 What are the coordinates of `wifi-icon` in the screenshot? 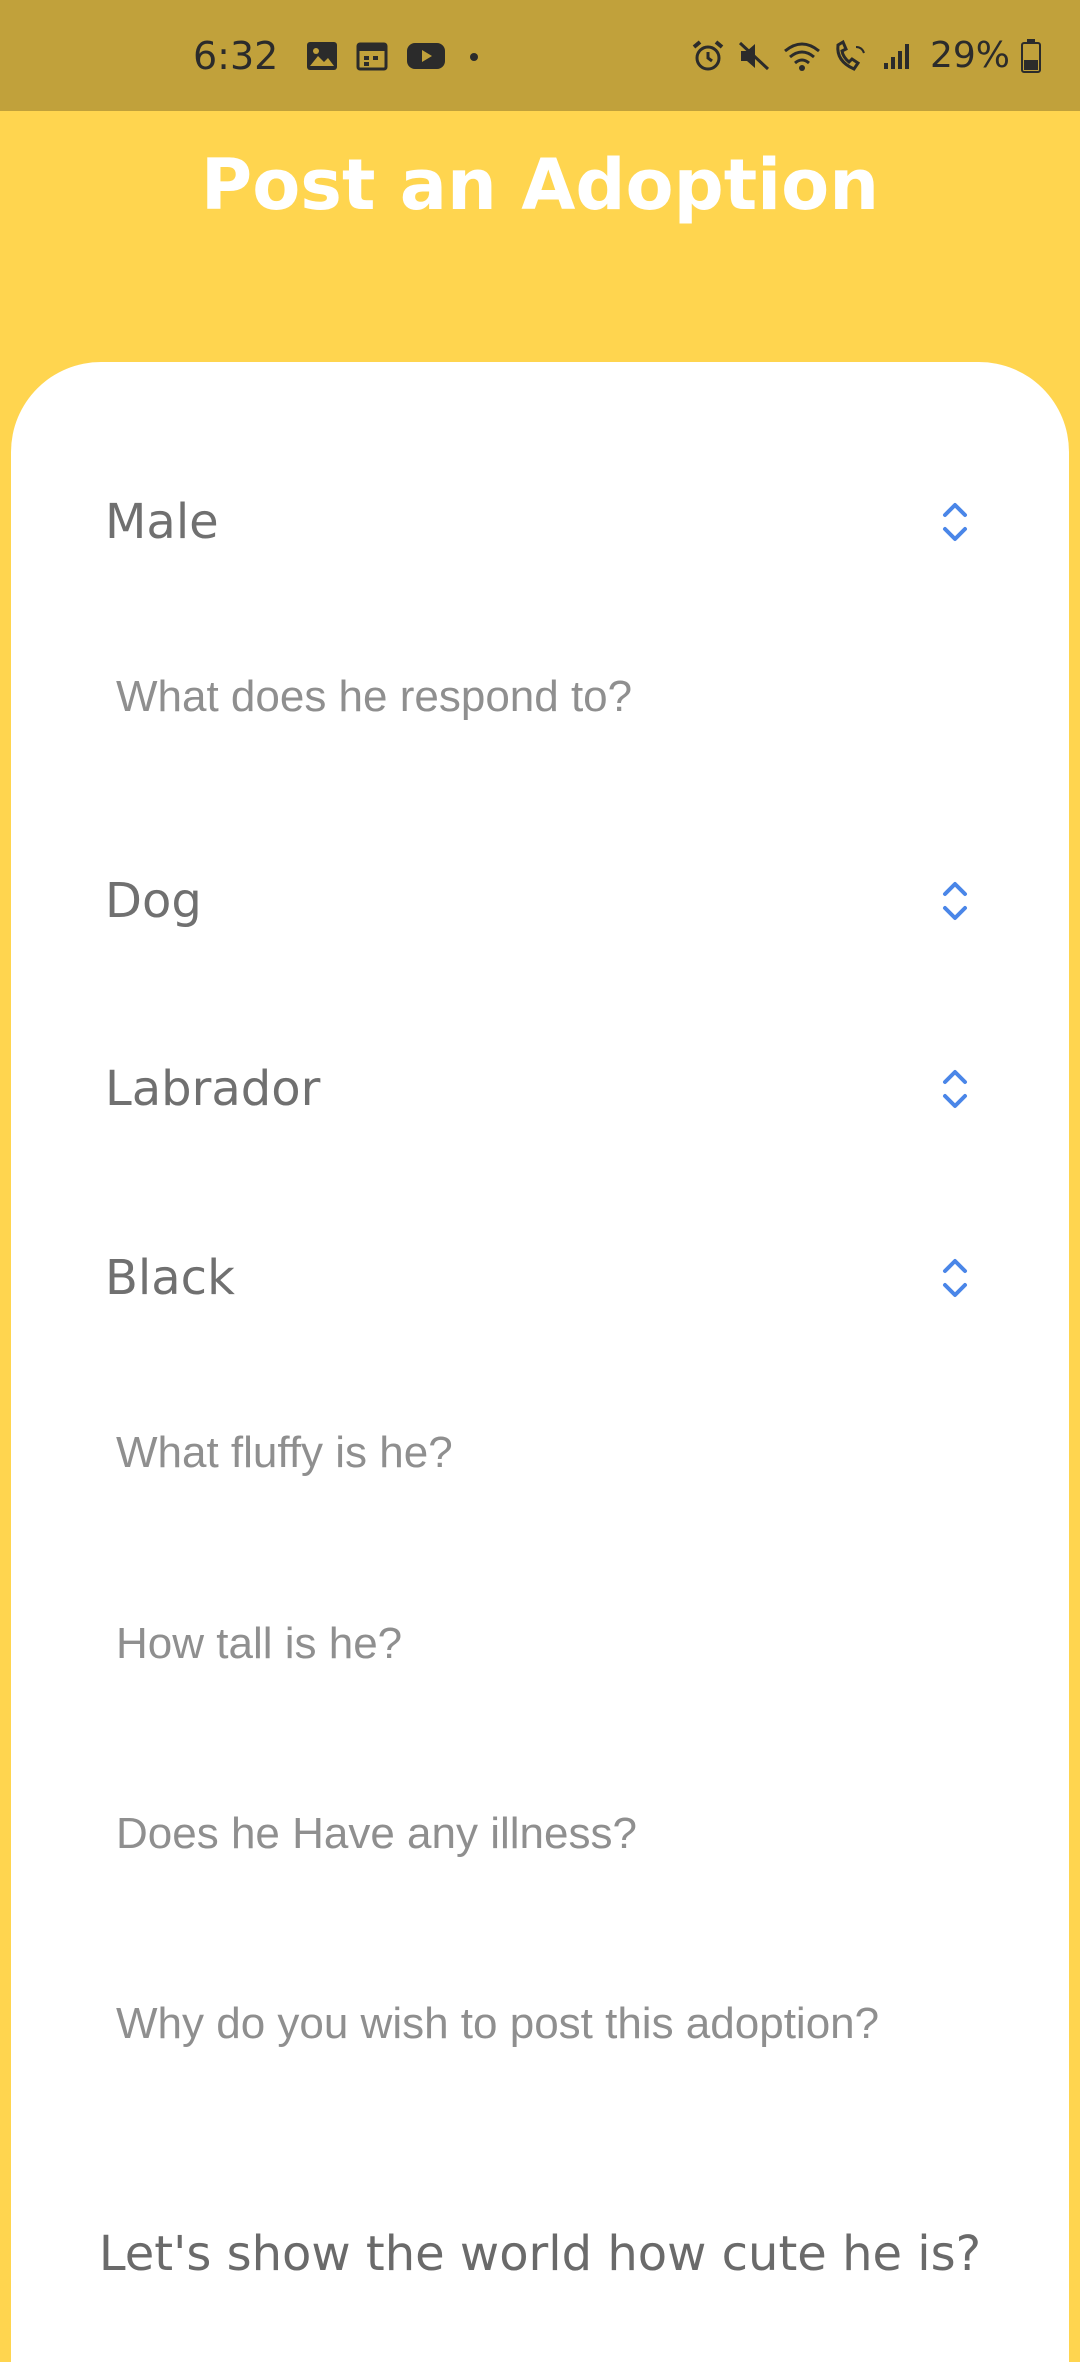 It's located at (802, 56).